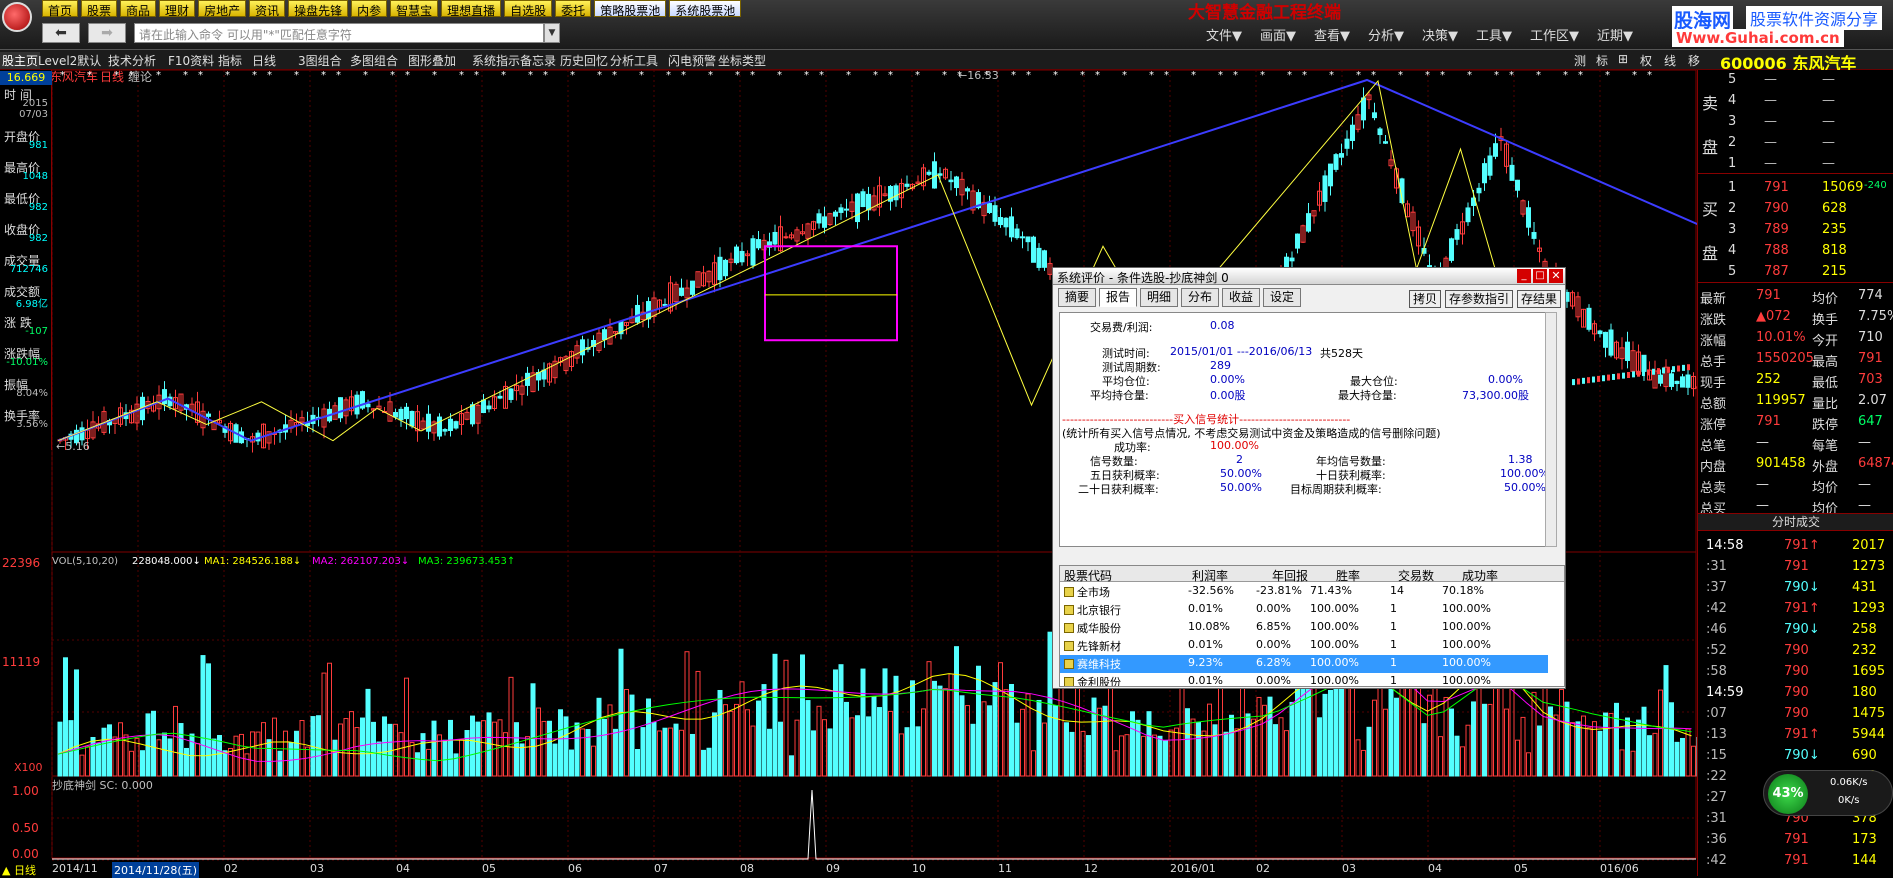 This screenshot has width=1893, height=878. What do you see at coordinates (69, 60) in the screenshot?
I see `toolbar-item: Level2默认` at bounding box center [69, 60].